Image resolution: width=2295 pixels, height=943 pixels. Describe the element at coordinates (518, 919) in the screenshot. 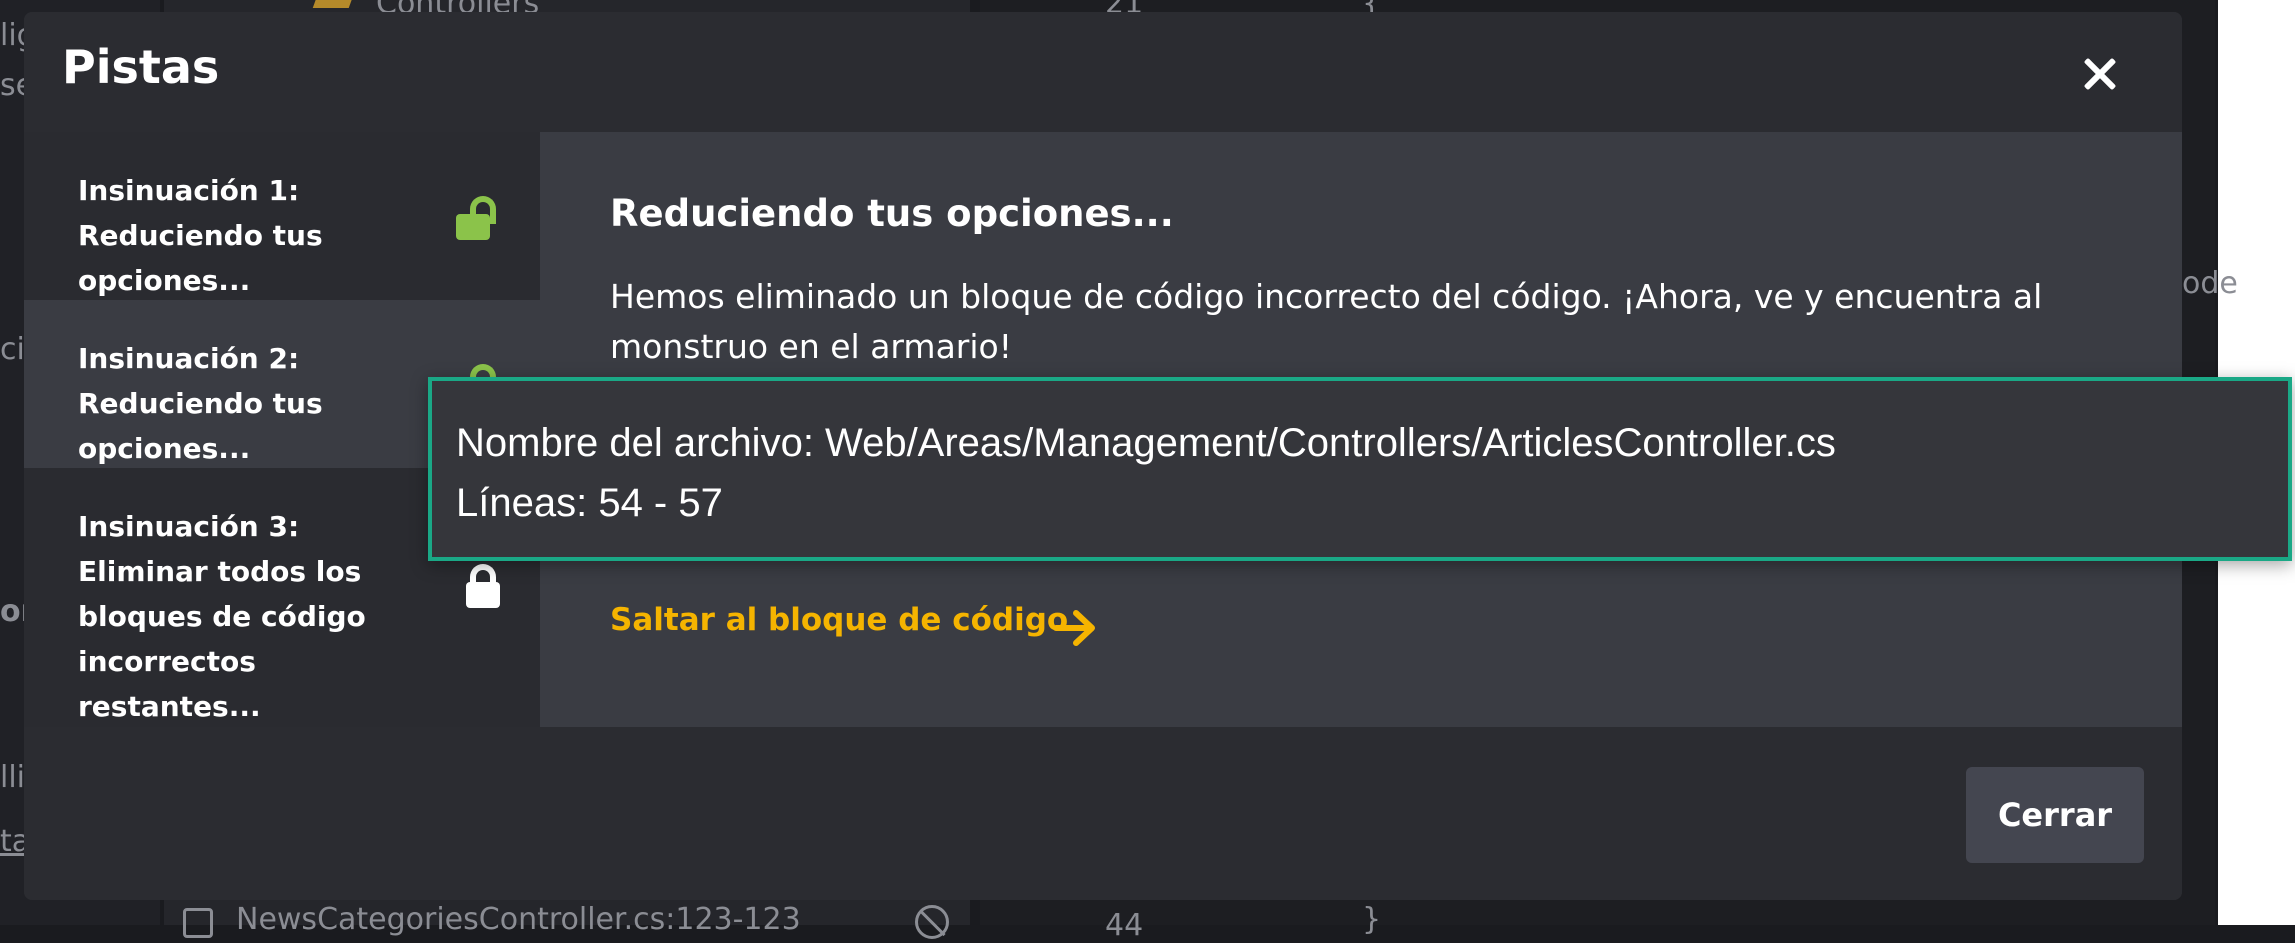

I see `background-file-item: NewsCategoriesController.cs:123-123` at that location.